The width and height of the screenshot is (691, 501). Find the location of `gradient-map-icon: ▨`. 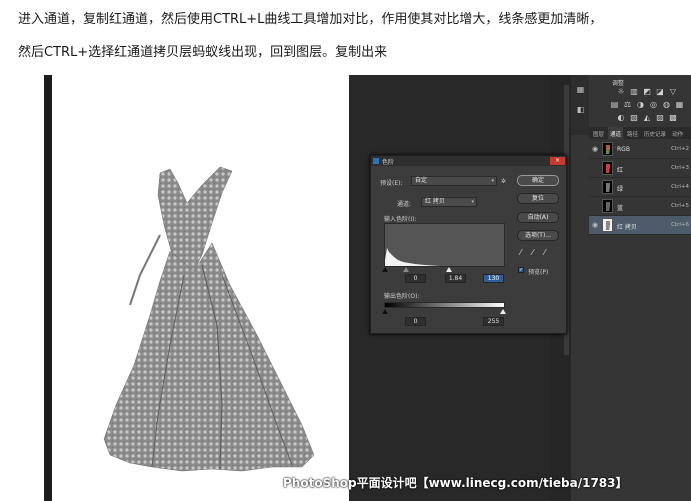

gradient-map-icon: ▨ is located at coordinates (660, 117).